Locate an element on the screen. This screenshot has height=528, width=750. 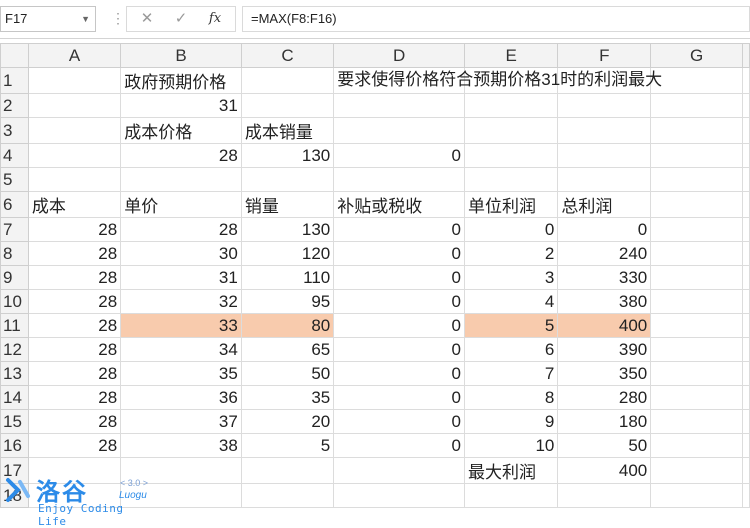
cell-h2 is located at coordinates (746, 105).